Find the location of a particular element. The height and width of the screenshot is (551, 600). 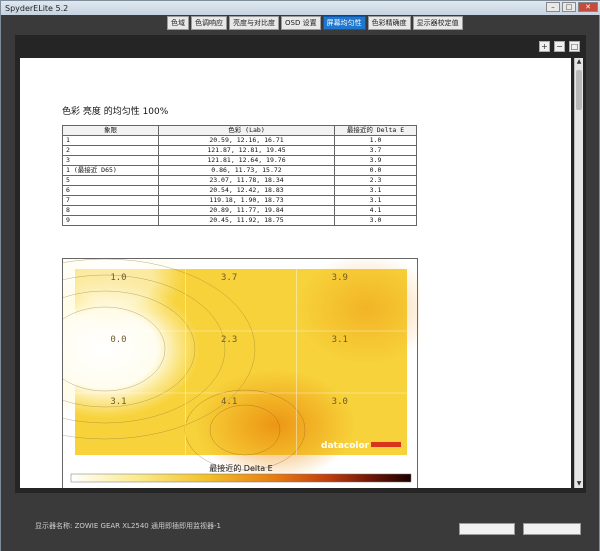

table-row: 1 (最接近 D65) 0.86, 11.73, 15.72 0.0 is located at coordinates (239, 170).